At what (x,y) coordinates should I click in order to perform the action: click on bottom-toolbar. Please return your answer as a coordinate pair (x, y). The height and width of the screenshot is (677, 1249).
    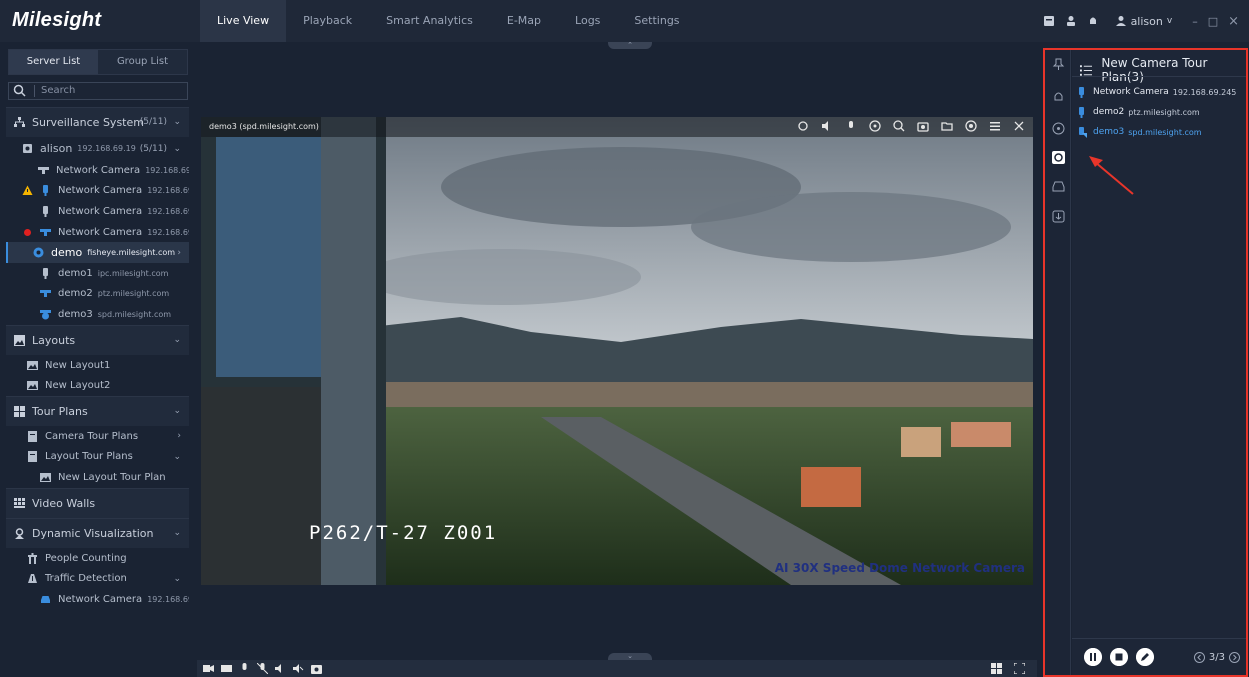
    Looking at the image, I should click on (617, 668).